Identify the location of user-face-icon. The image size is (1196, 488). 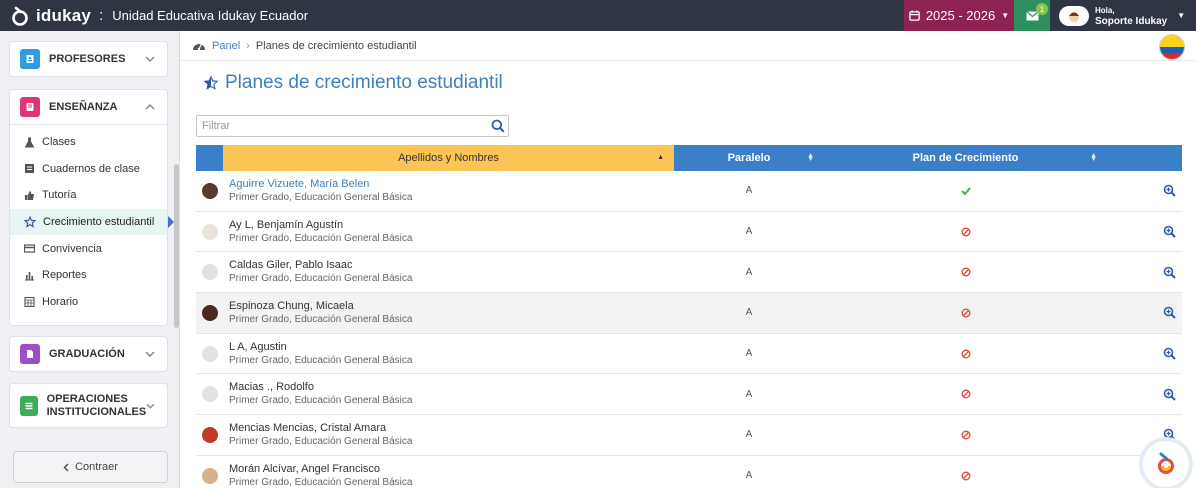
(1074, 16).